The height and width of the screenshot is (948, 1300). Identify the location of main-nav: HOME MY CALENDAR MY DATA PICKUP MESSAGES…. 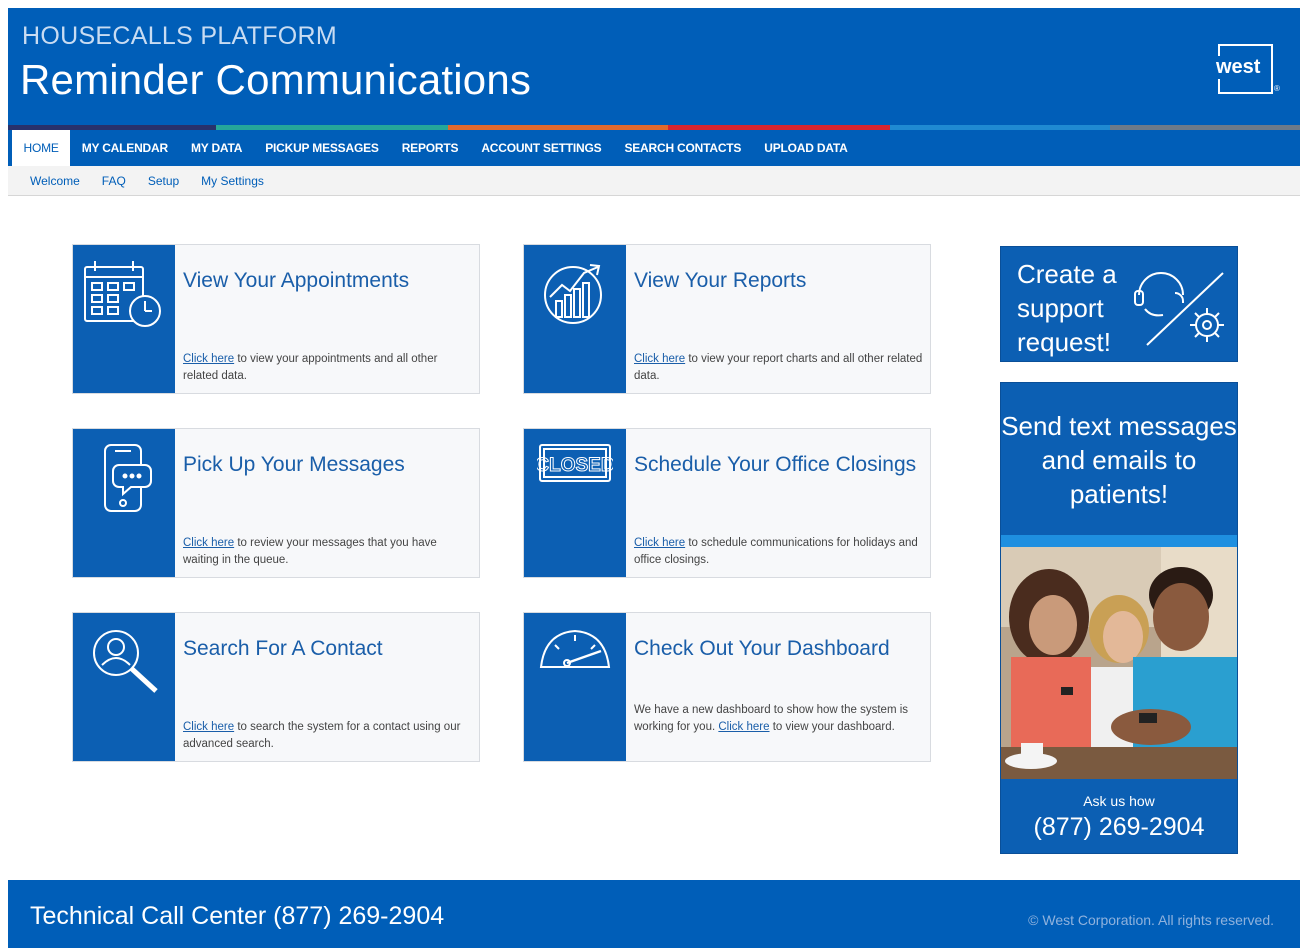
(654, 148).